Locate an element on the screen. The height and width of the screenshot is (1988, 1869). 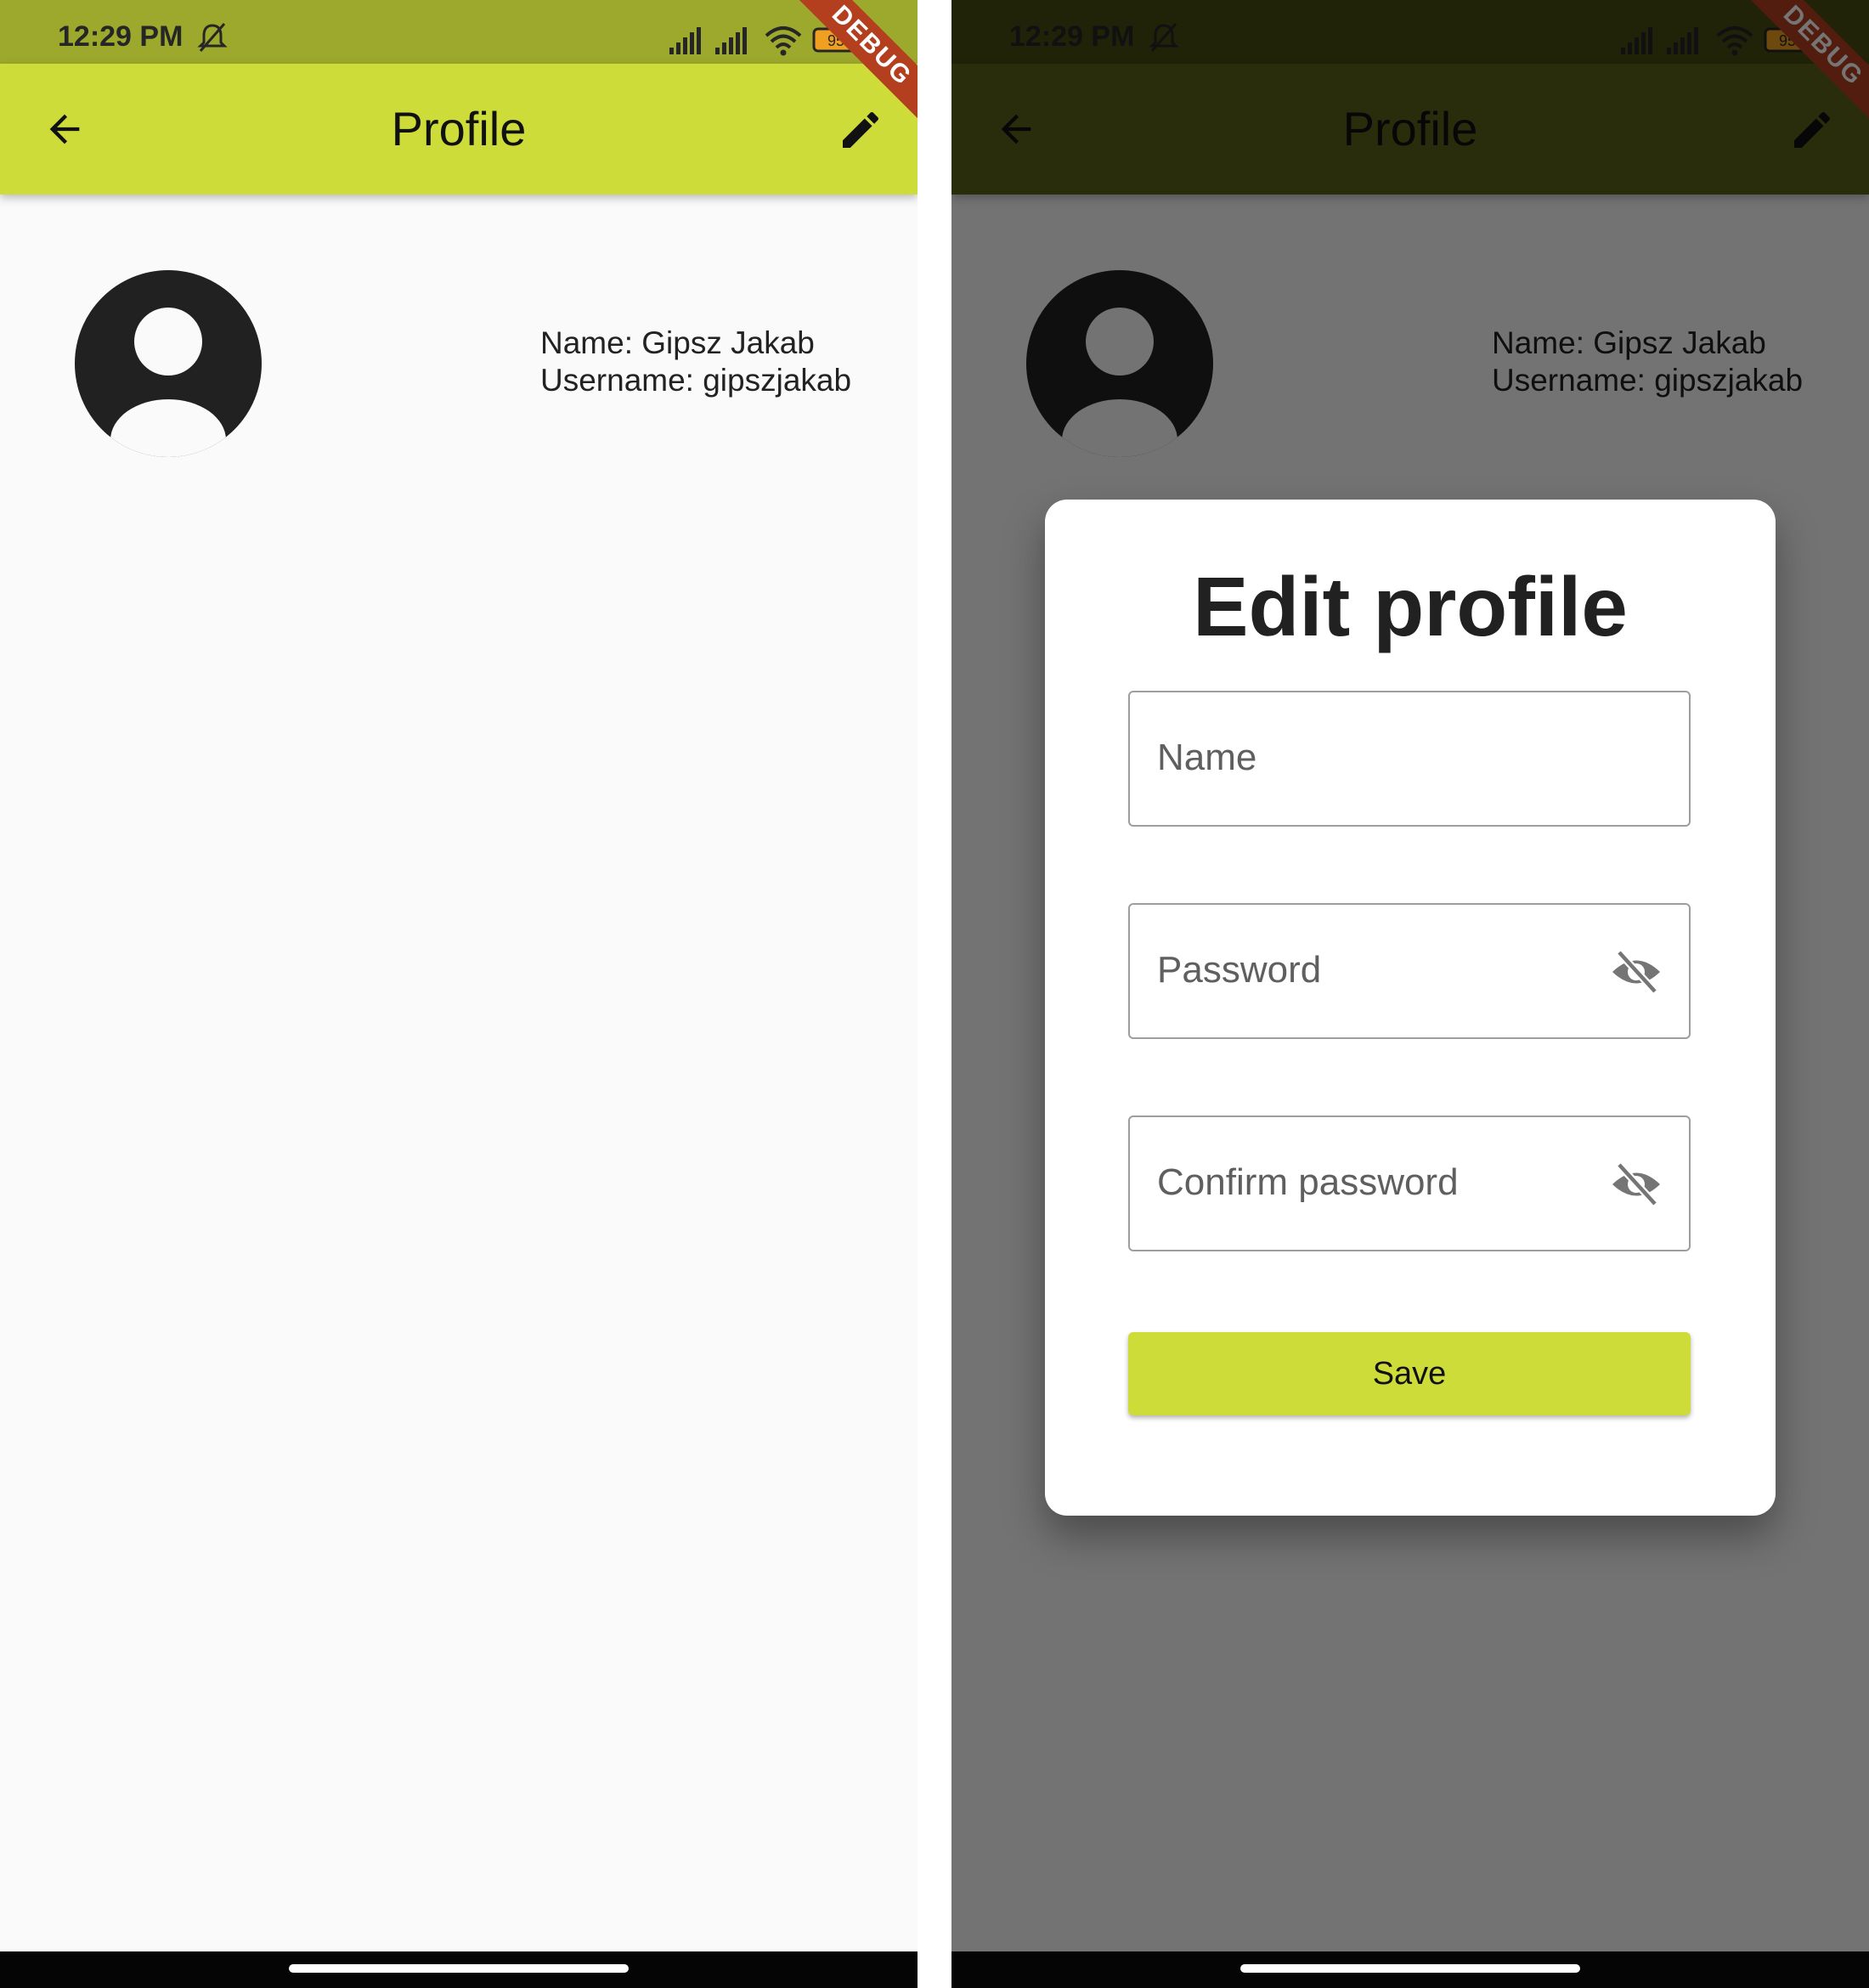
profile-name: Name: Gipsz Jakab is located at coordinates (677, 342).